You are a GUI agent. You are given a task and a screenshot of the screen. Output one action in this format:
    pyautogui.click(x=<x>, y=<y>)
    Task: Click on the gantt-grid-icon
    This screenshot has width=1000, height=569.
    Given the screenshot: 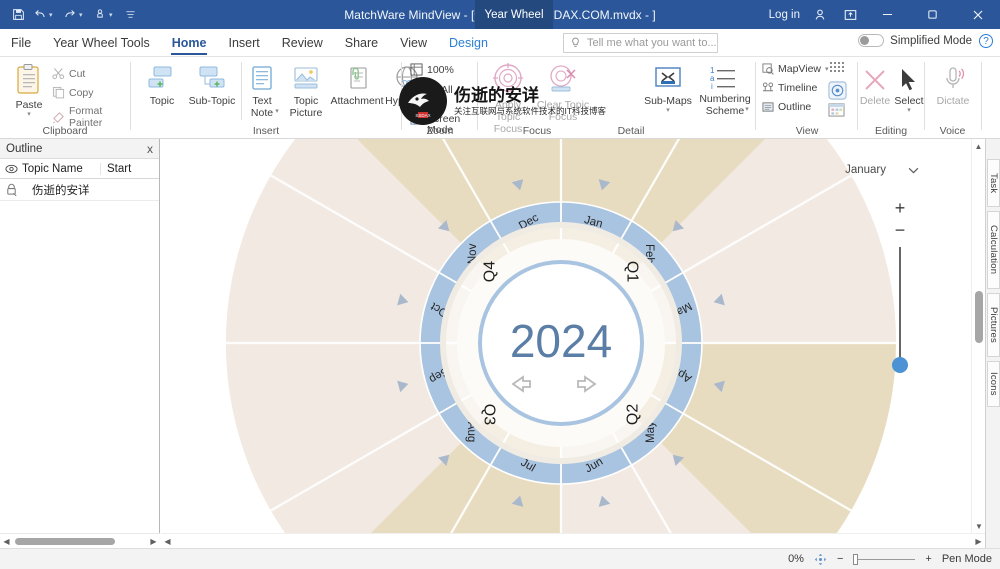 What is the action you would take?
    pyautogui.click(x=837, y=69)
    